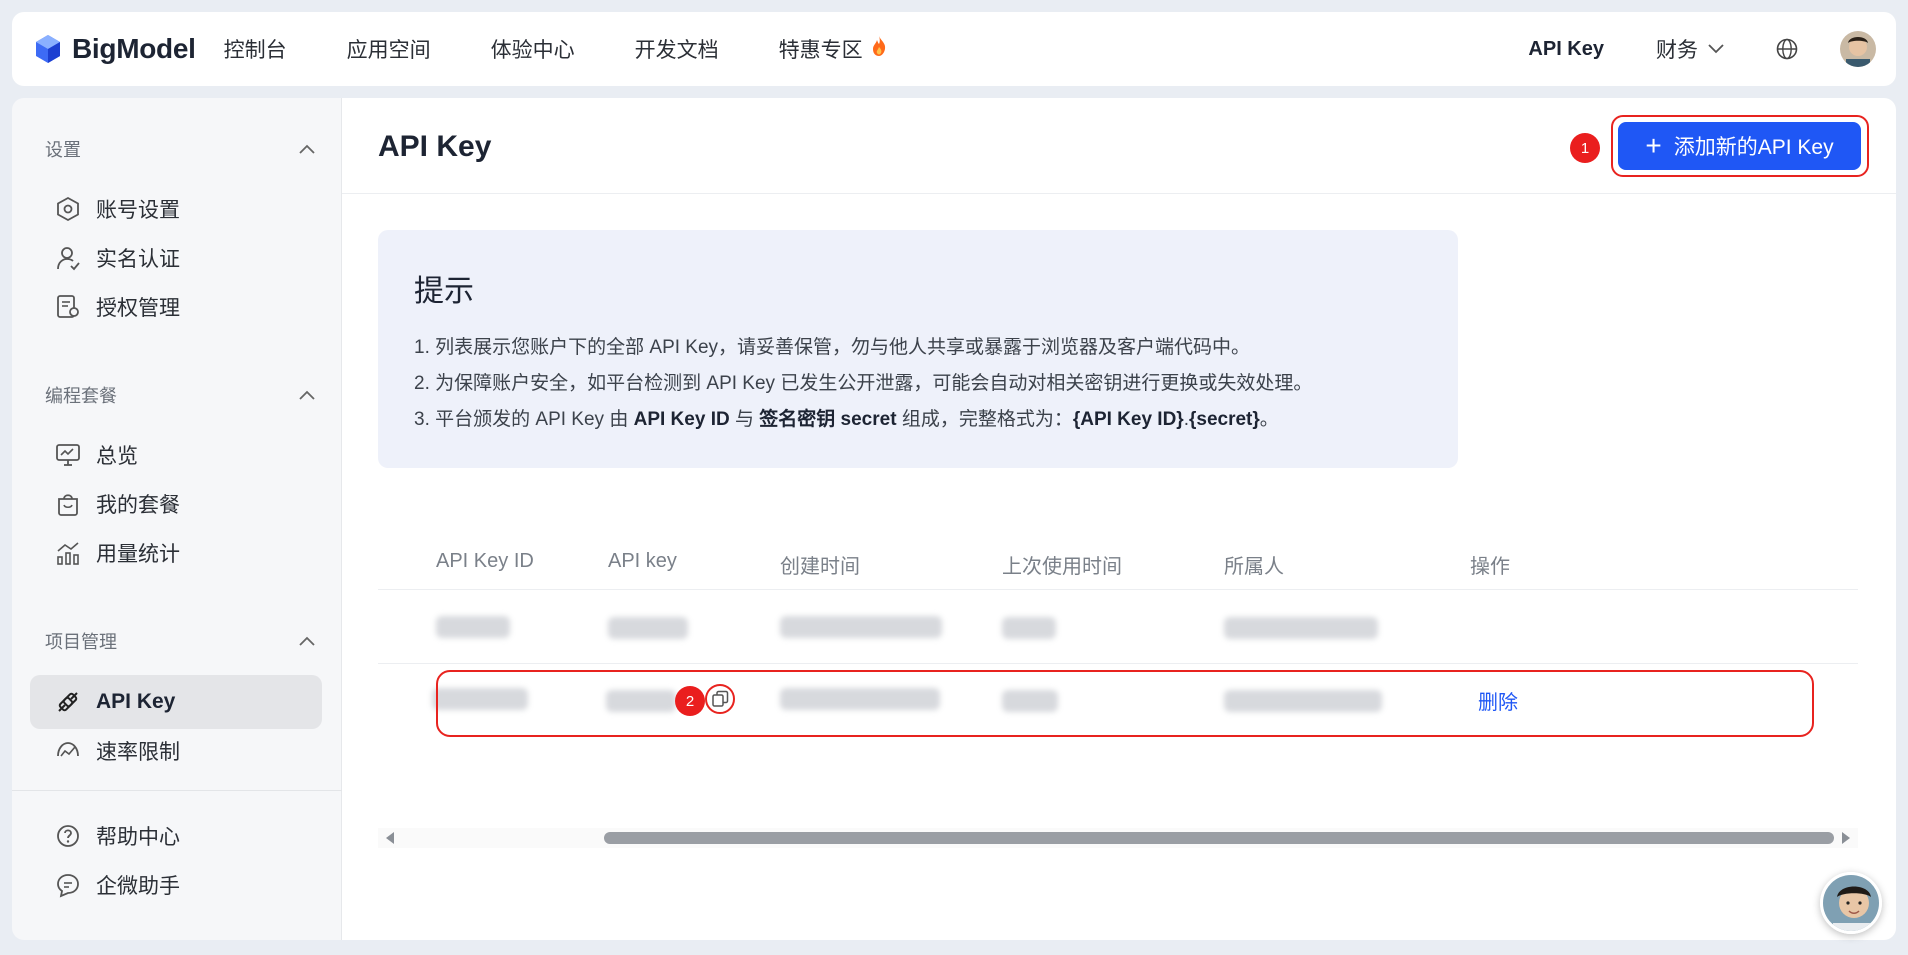 This screenshot has width=1908, height=955. Describe the element at coordinates (1254, 567) in the screenshot. I see `column-header-owner: 所属人` at that location.